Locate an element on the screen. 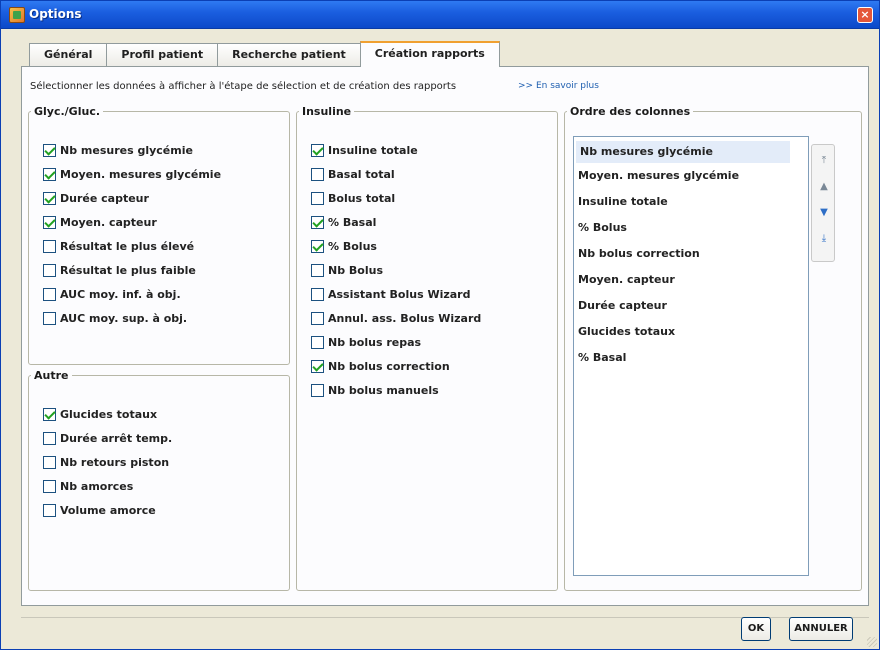 Image resolution: width=880 pixels, height=650 pixels. checkbox-row-volume-amorce: Volume amorce is located at coordinates (107, 510).